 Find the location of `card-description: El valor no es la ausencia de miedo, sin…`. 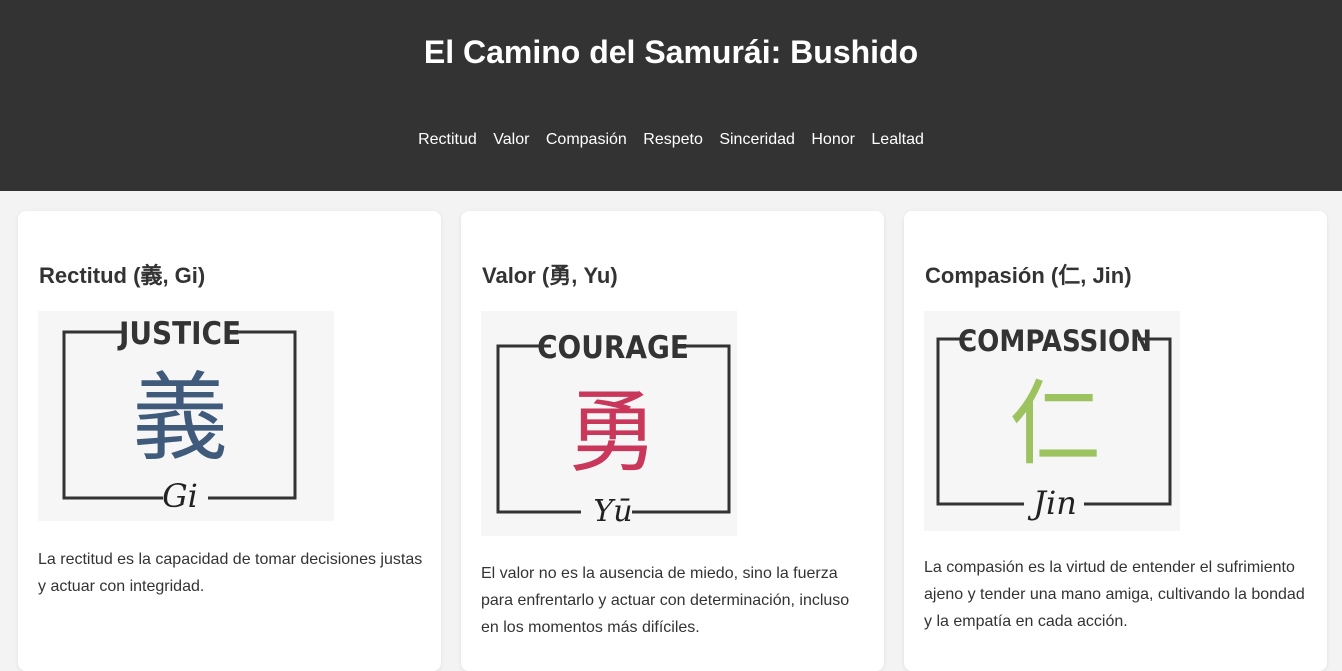

card-description: El valor no es la ausencia de miedo, sin… is located at coordinates (665, 600).